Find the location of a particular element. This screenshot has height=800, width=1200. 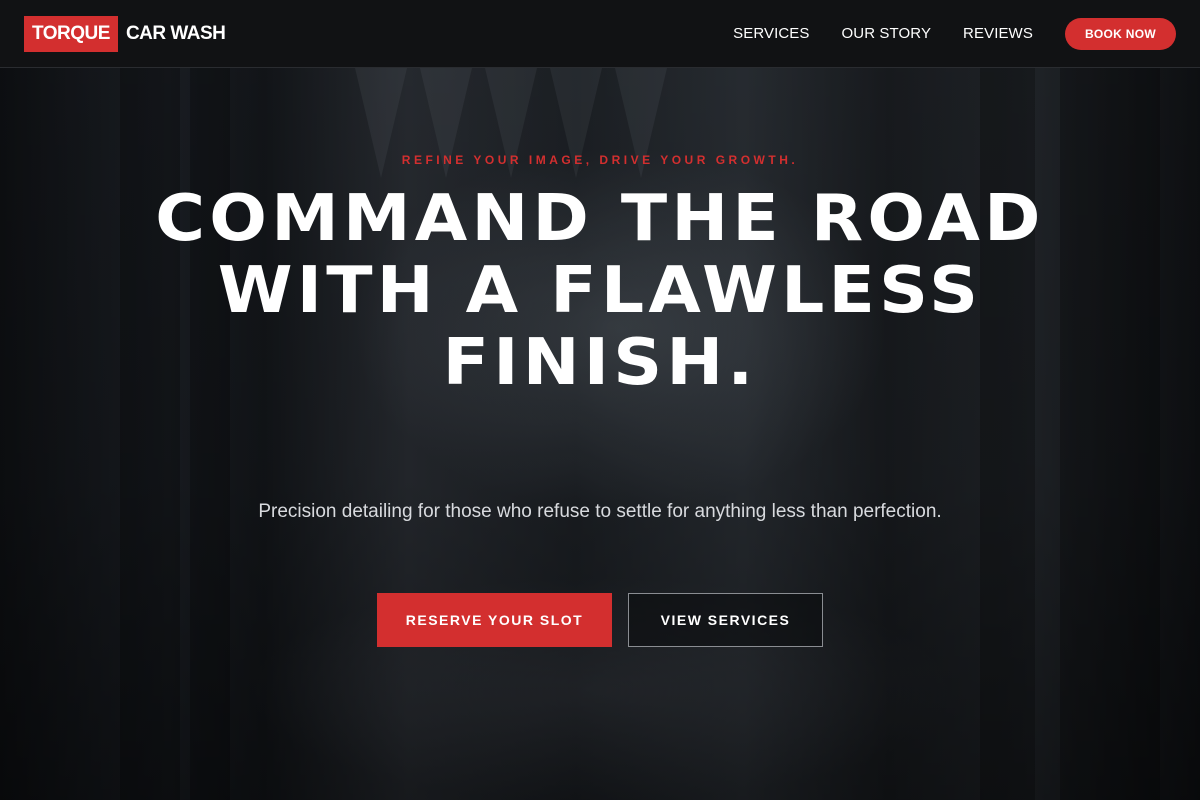

brand-logo: TORQUE CAR WASH is located at coordinates (125, 33).